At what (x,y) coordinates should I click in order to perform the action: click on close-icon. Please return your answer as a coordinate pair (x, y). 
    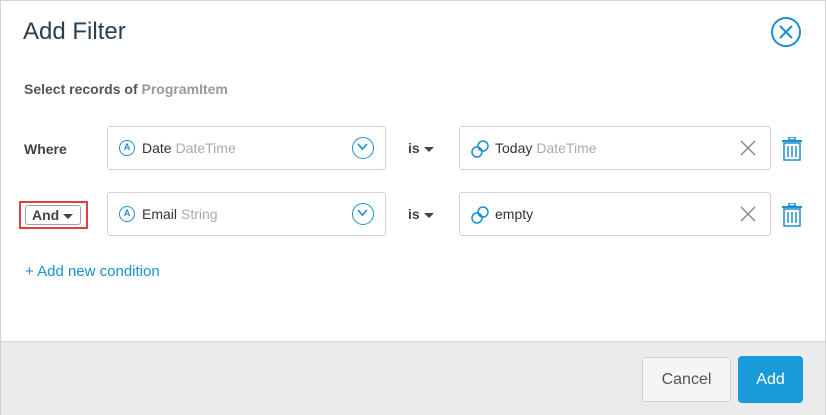
    Looking at the image, I should click on (786, 32).